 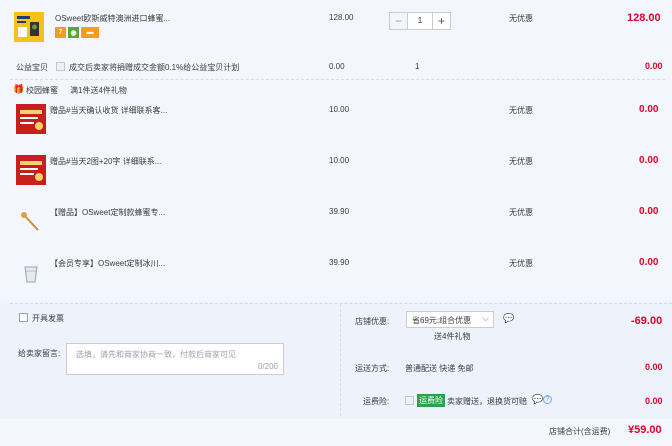 What do you see at coordinates (485, 318) in the screenshot?
I see `chevron-down-icon: ⌵` at bounding box center [485, 318].